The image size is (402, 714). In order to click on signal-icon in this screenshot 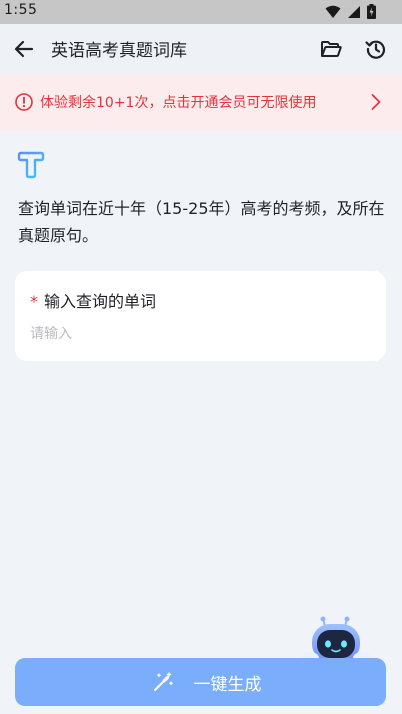, I will do `click(354, 11)`.